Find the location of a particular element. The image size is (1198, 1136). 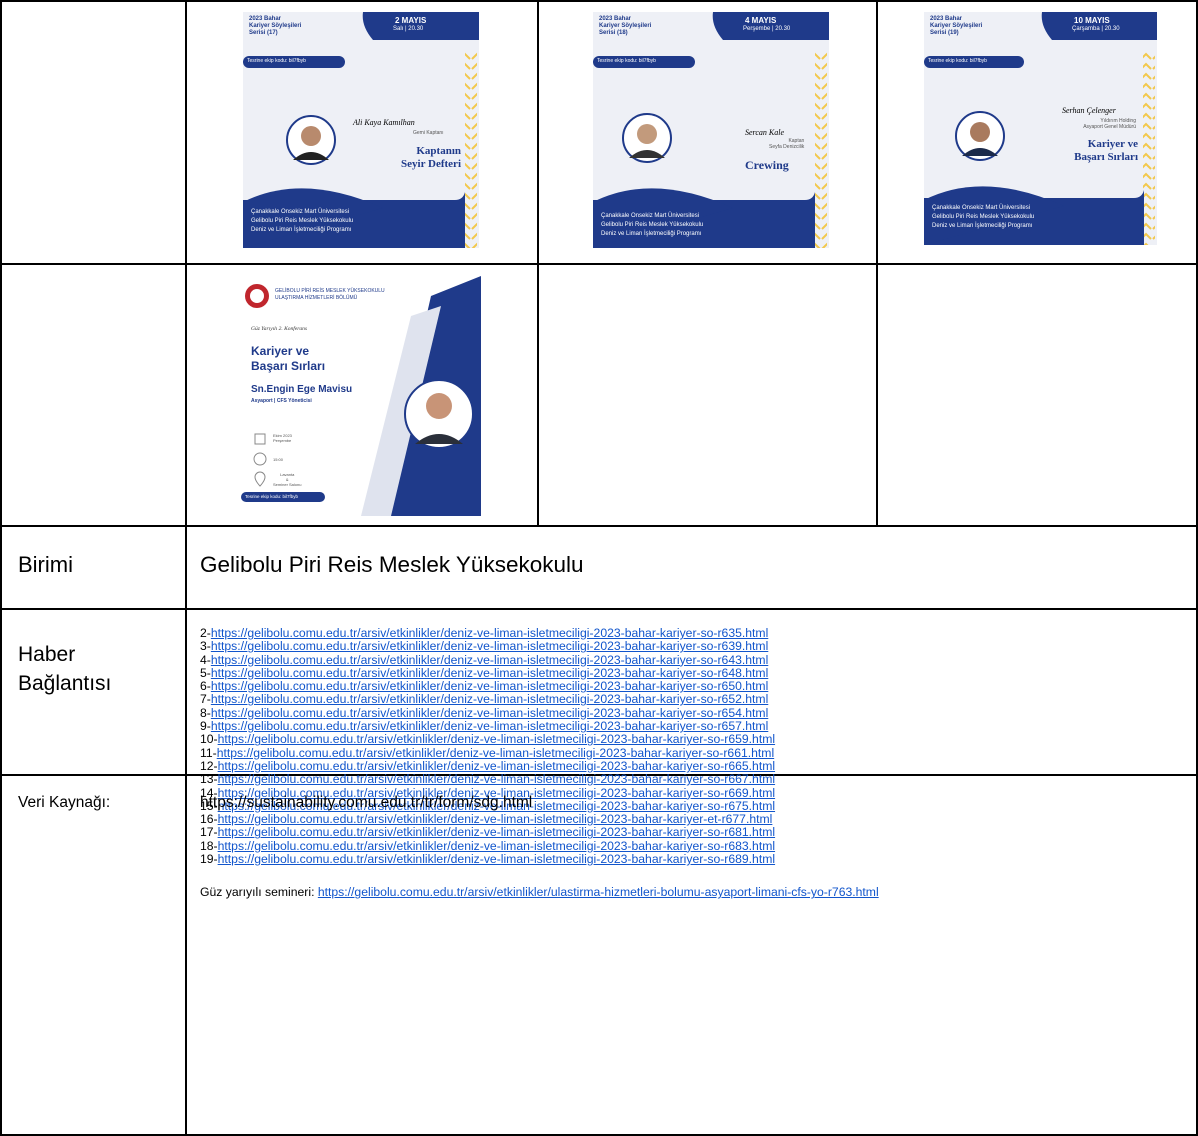

news-link-prefix: 4- is located at coordinates (205, 659).